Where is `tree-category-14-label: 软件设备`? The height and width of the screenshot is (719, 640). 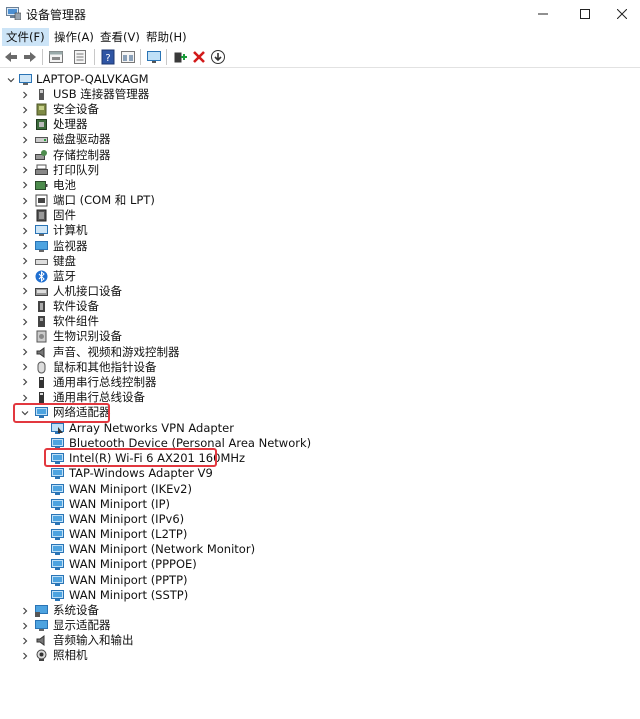
tree-category-14-label: 软件设备 is located at coordinates (76, 306).